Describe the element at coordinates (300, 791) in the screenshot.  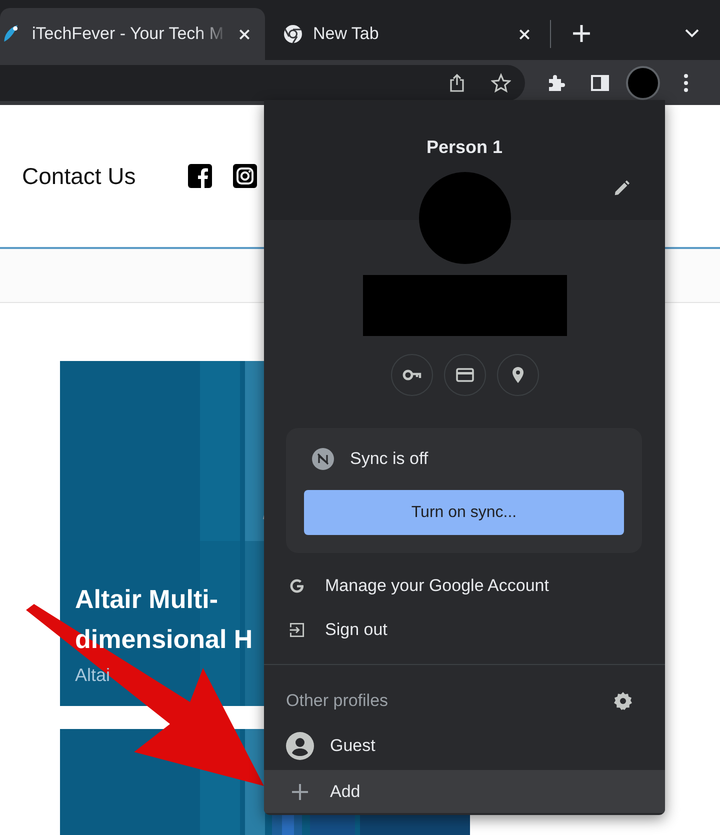
I see `plus-icon` at that location.